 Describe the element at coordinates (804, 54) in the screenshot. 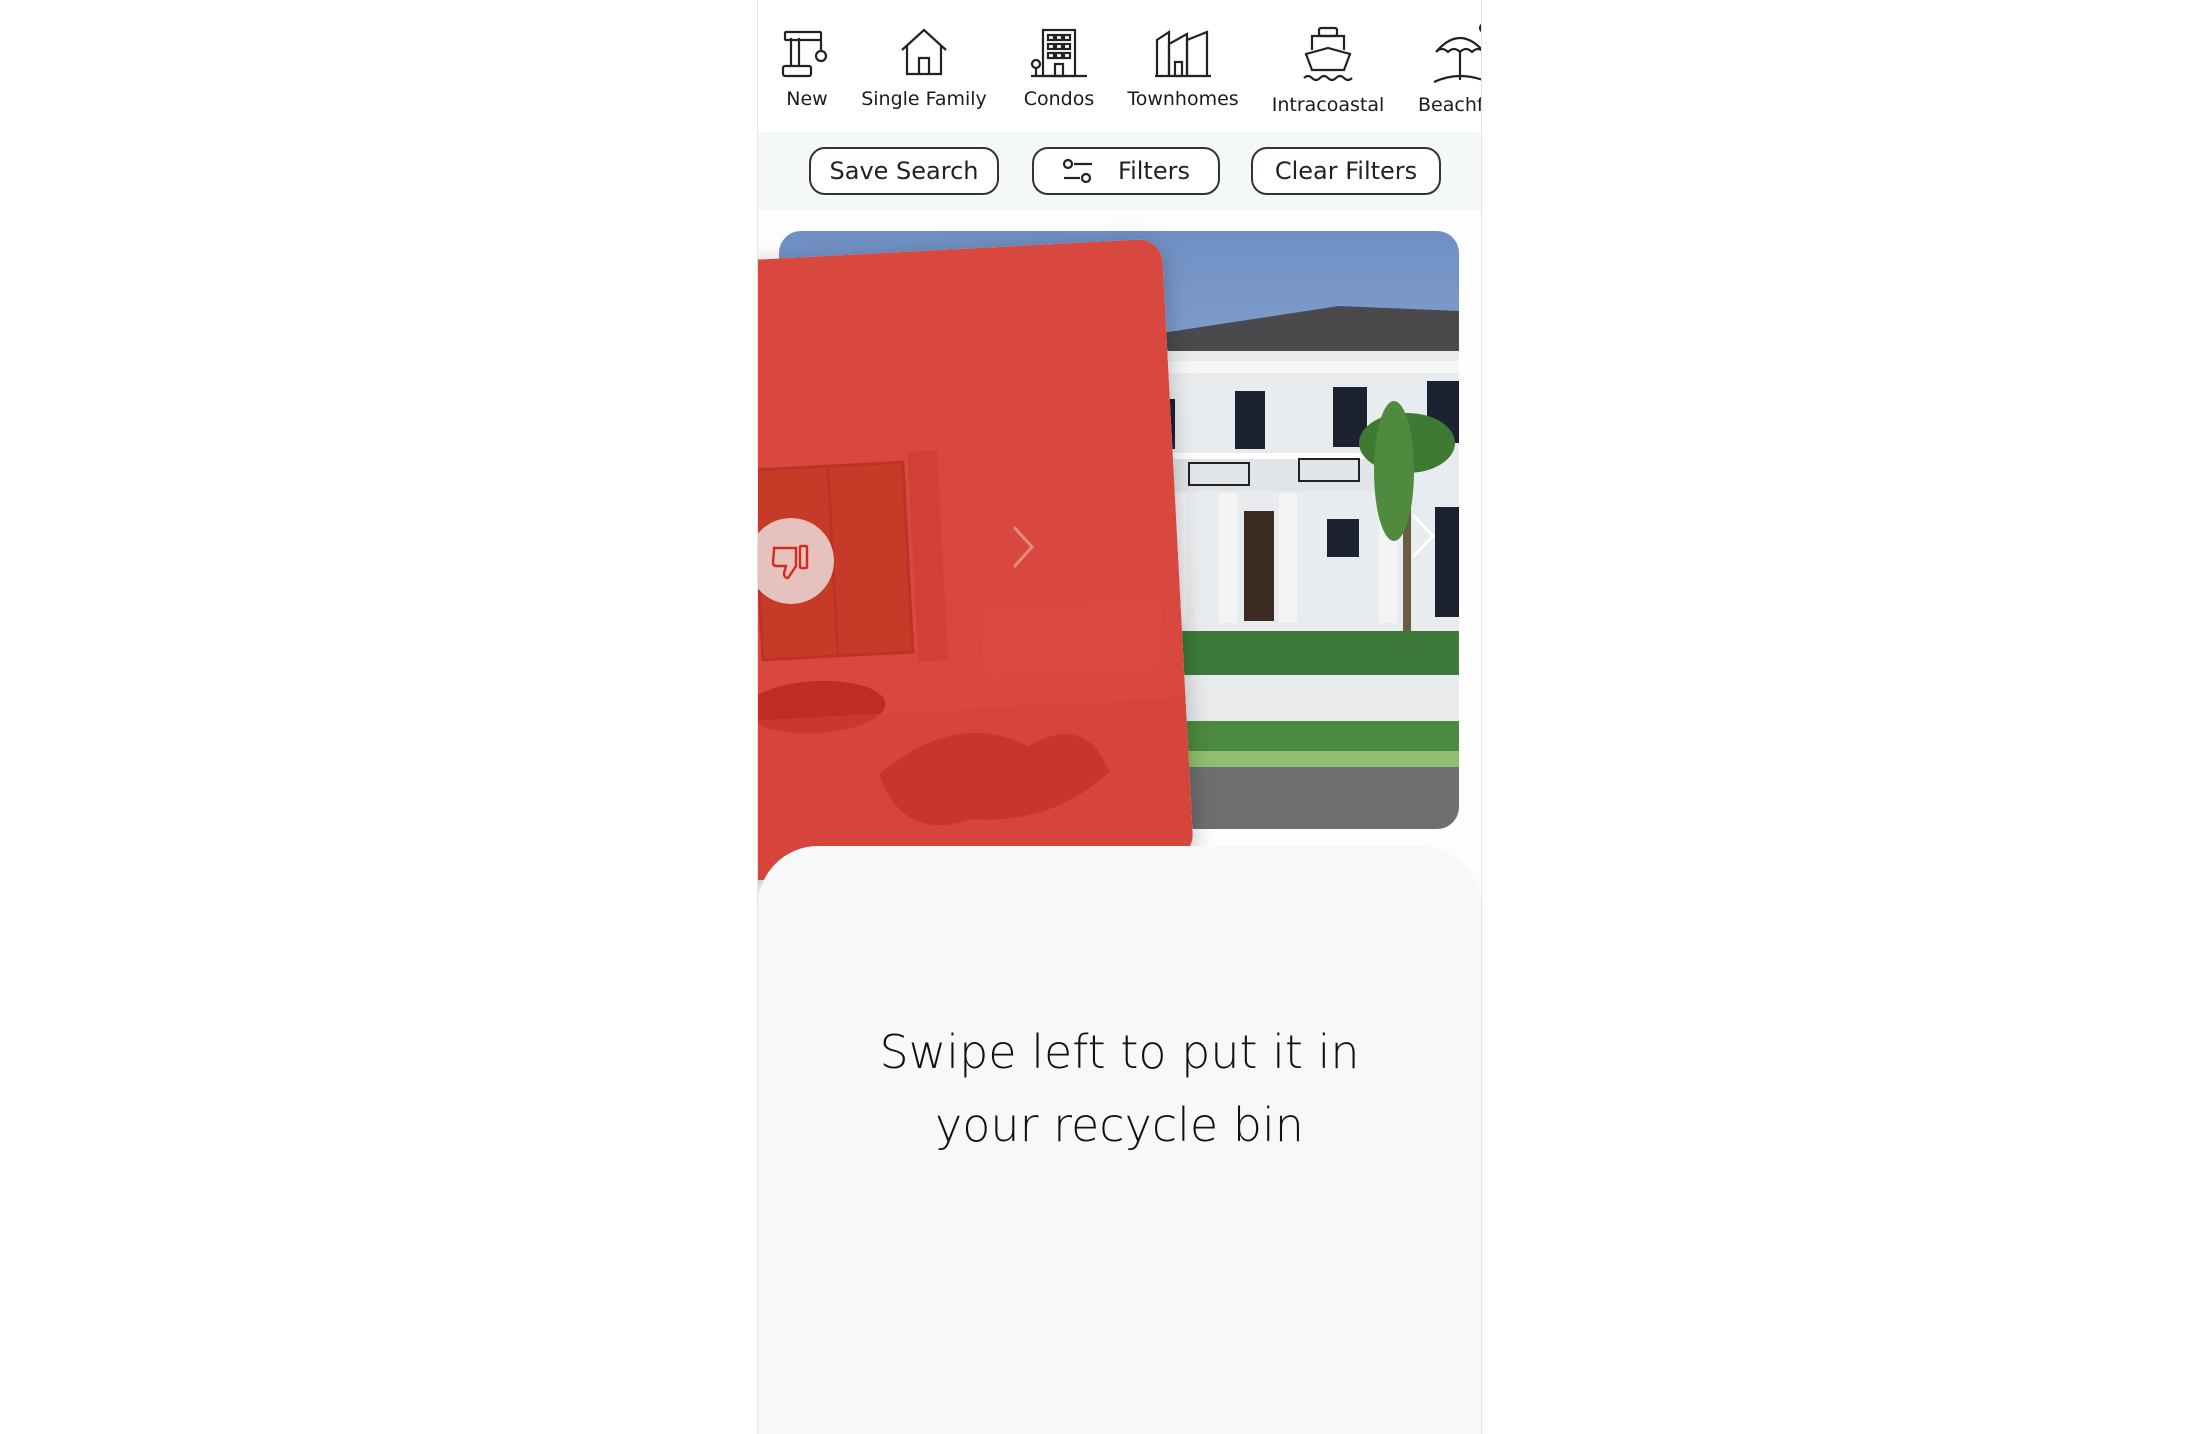

I see `crane-icon` at that location.